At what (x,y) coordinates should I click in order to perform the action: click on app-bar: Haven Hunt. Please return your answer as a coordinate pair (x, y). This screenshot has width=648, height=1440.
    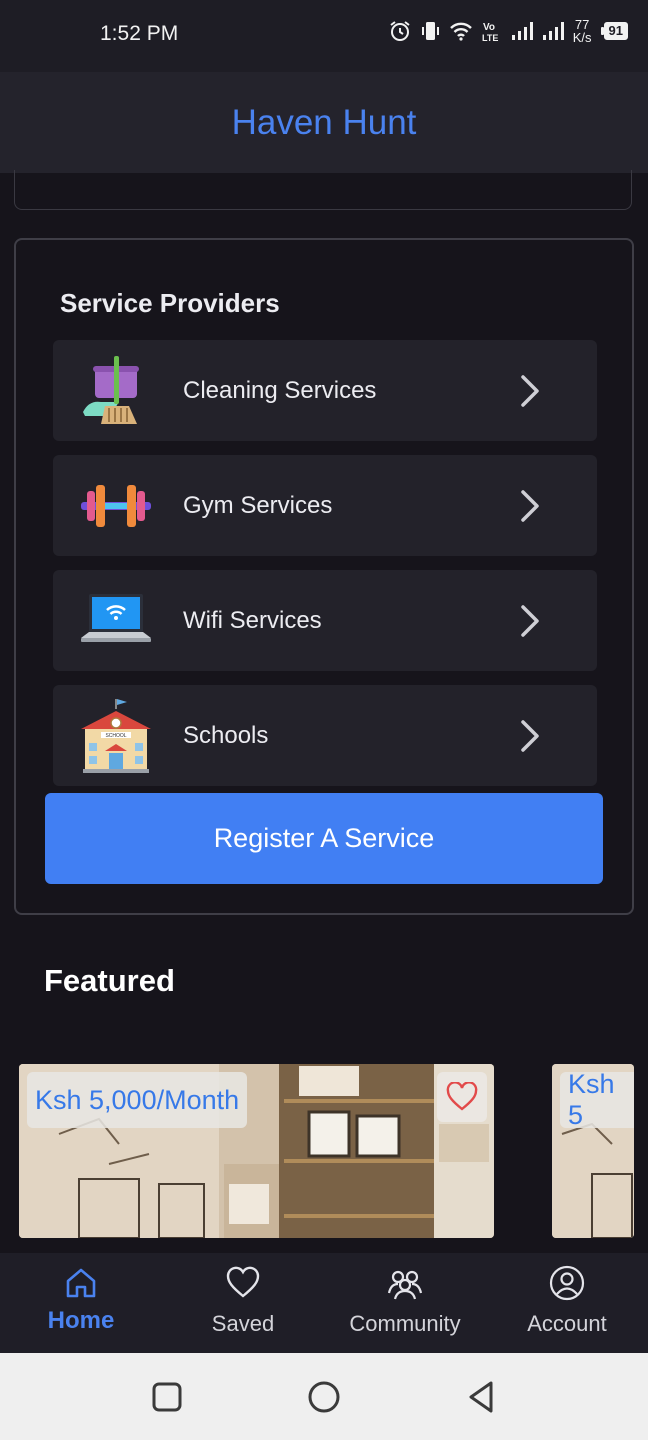
    Looking at the image, I should click on (324, 122).